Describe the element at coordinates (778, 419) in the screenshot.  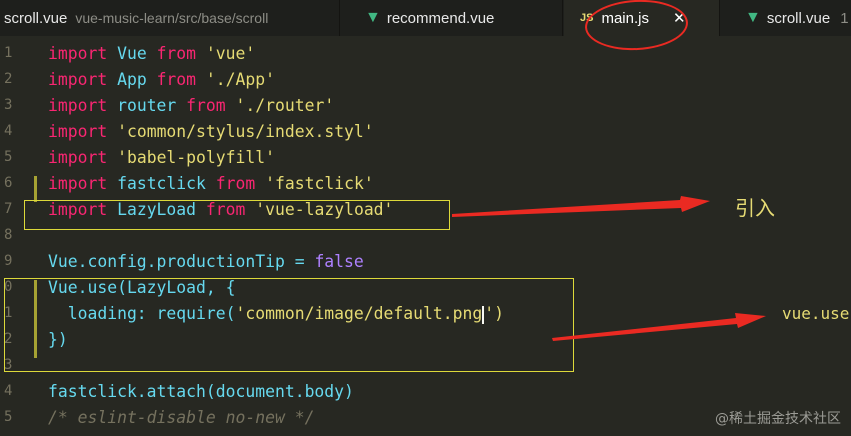
I see `watermark: @稀土掘金技术社区` at that location.